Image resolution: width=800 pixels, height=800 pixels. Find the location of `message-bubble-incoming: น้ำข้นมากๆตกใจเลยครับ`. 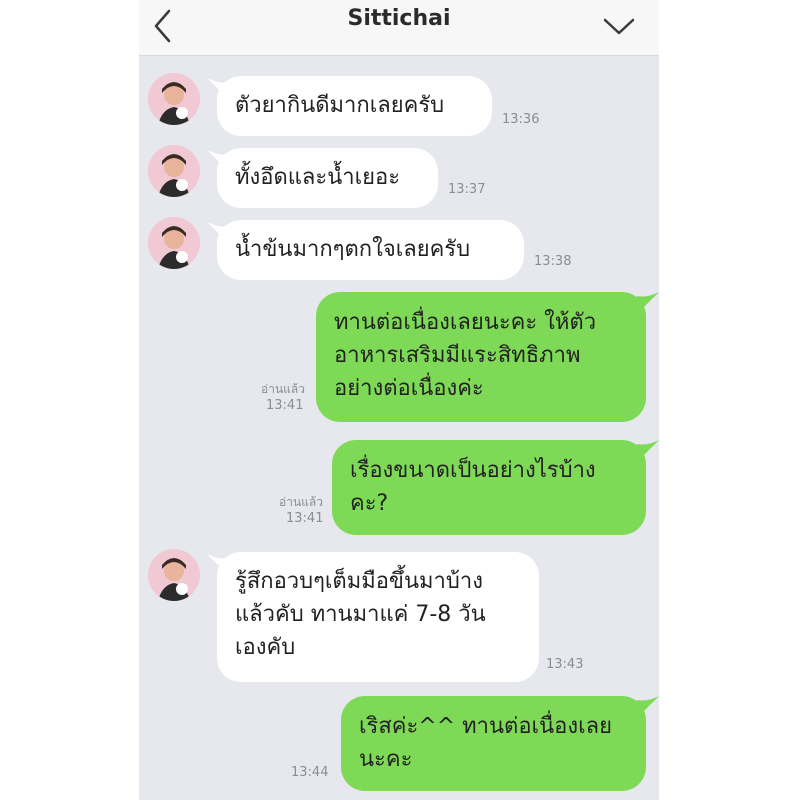

message-bubble-incoming: น้ำข้นมากๆตกใจเลยครับ is located at coordinates (370, 250).